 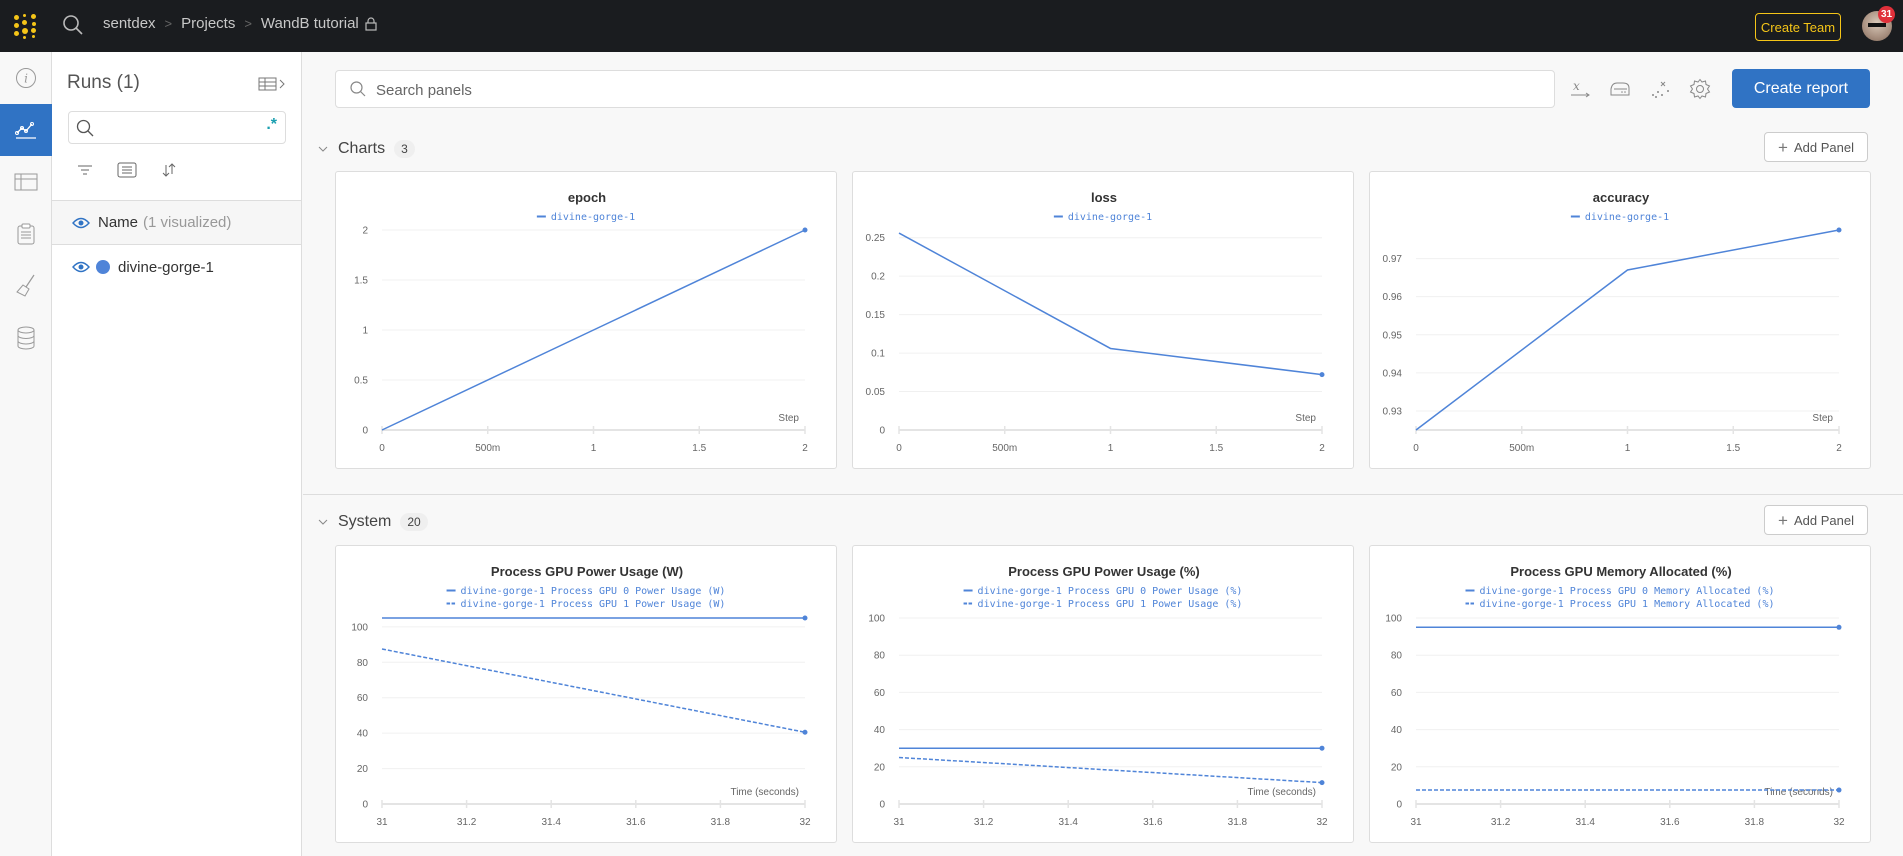 I want to click on x-tick-label: 32, so click(x=1839, y=822).